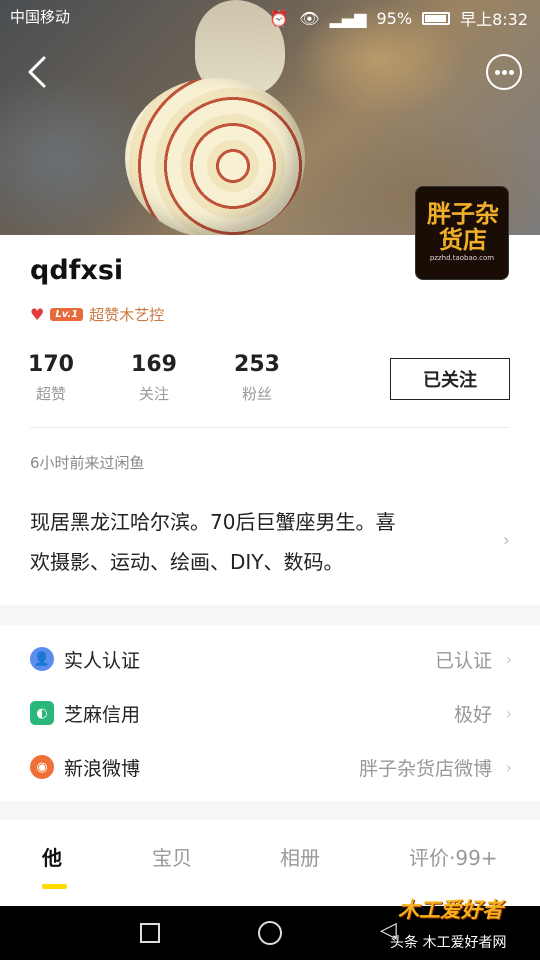 This screenshot has height=960, width=540. I want to click on stat-label: 超赞, so click(50, 394).